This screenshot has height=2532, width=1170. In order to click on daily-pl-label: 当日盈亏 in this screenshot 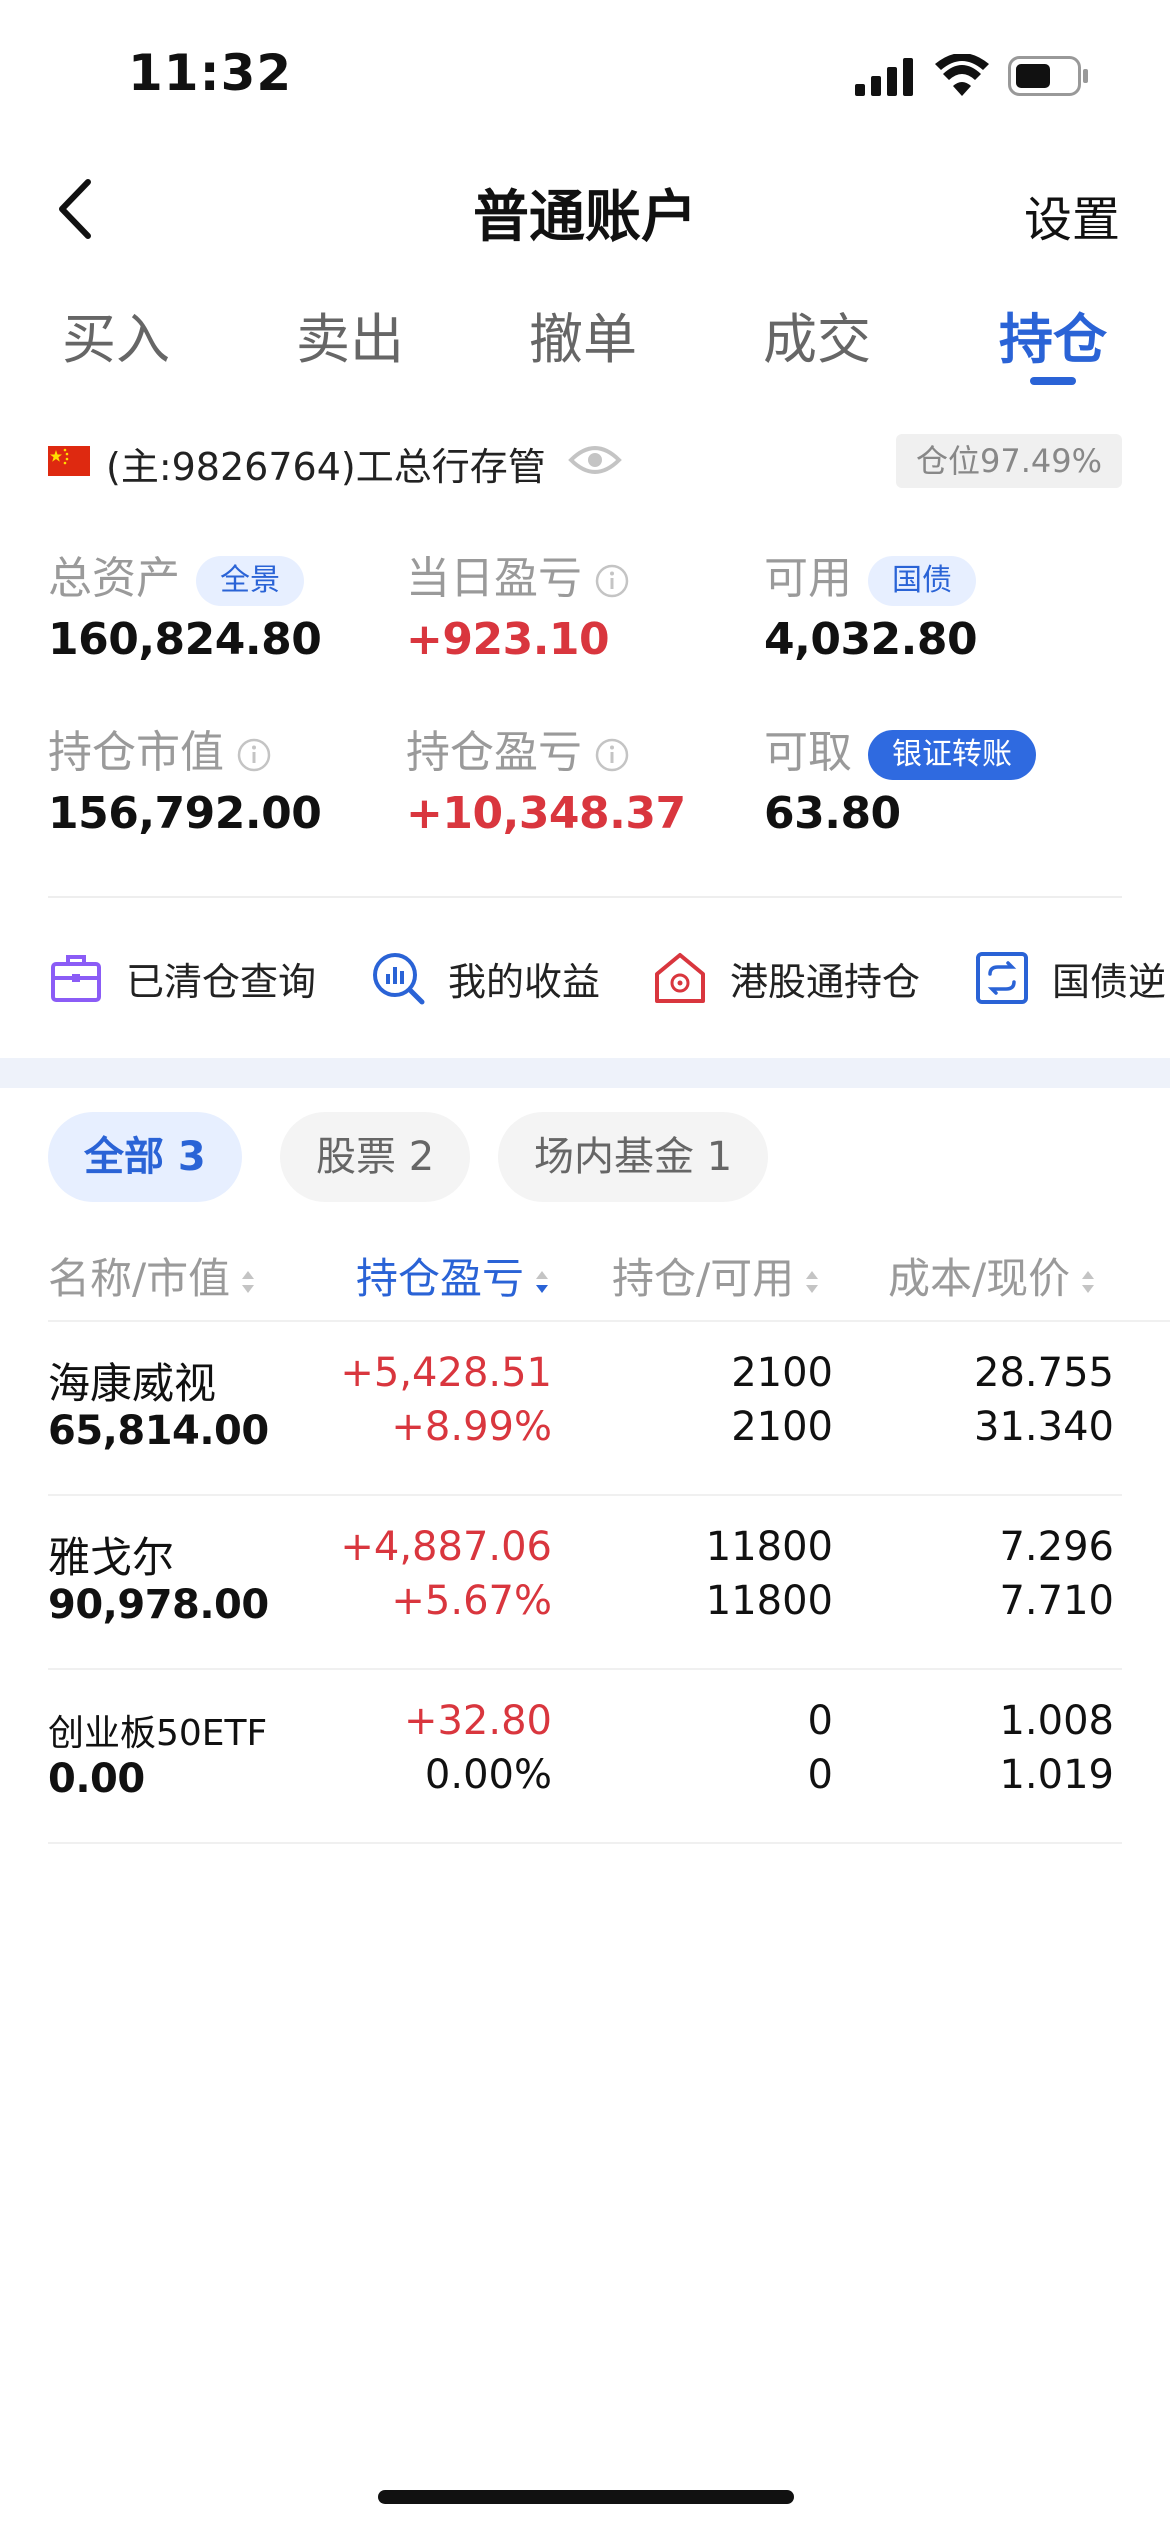, I will do `click(494, 578)`.